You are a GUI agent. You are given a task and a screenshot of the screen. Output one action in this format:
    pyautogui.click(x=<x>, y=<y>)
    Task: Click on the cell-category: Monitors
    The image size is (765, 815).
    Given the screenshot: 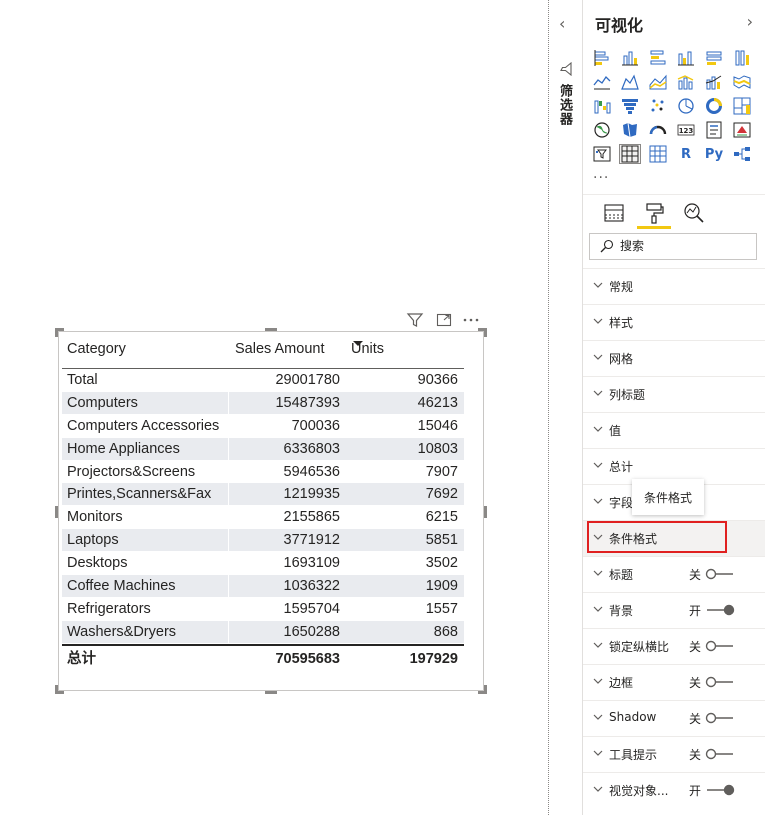 What is the action you would take?
    pyautogui.click(x=95, y=517)
    